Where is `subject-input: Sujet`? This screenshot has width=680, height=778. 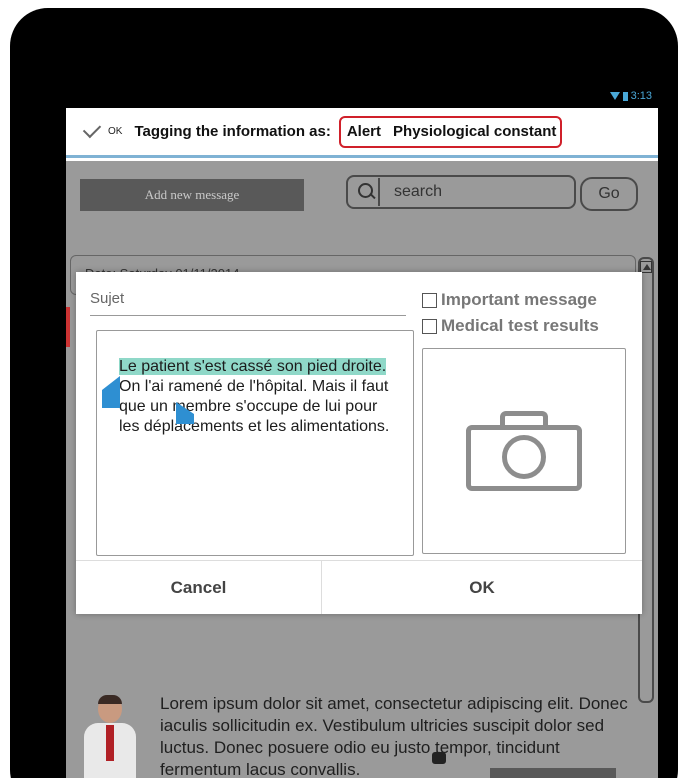
subject-input: Sujet is located at coordinates (248, 302).